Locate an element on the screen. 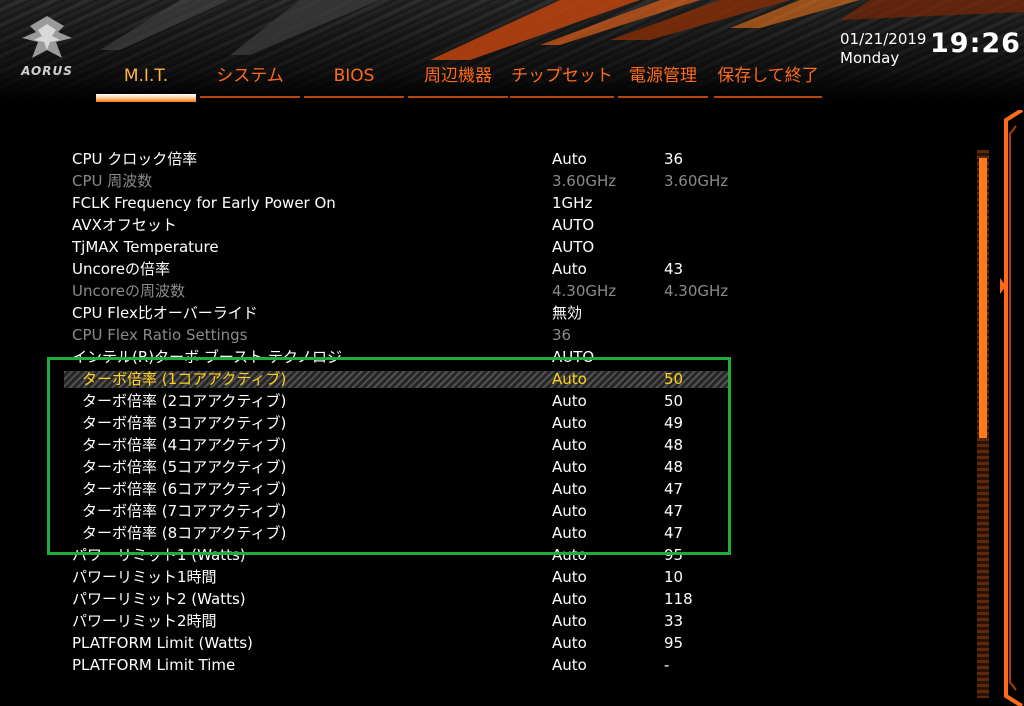 This screenshot has width=1024, height=706. setting-label: Uncoreの周波数 is located at coordinates (128, 291).